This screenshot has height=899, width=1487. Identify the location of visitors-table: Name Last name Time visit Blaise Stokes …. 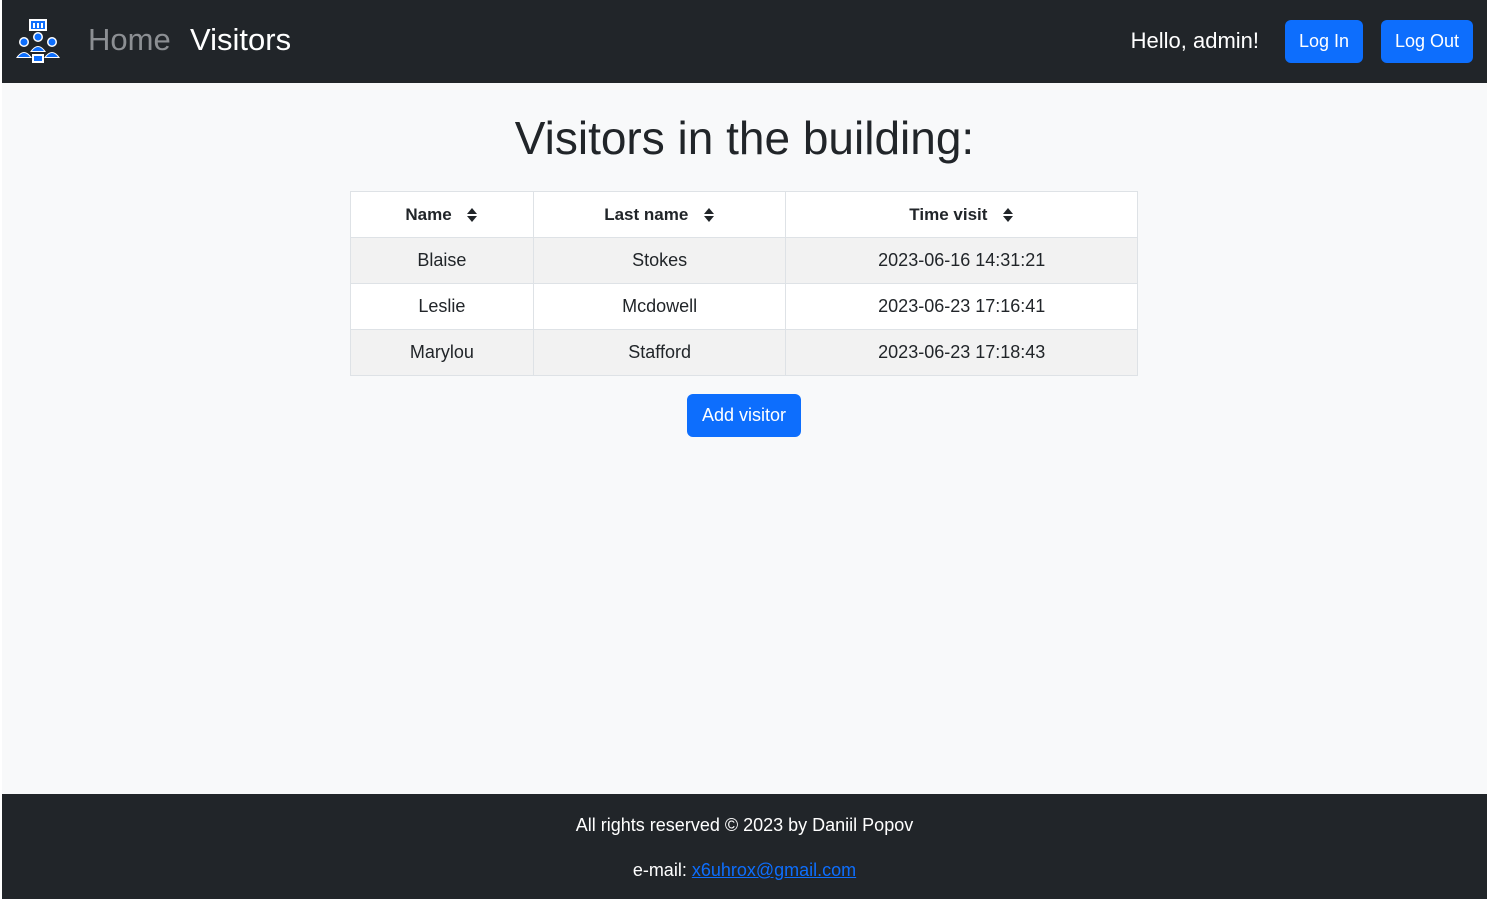
(744, 283).